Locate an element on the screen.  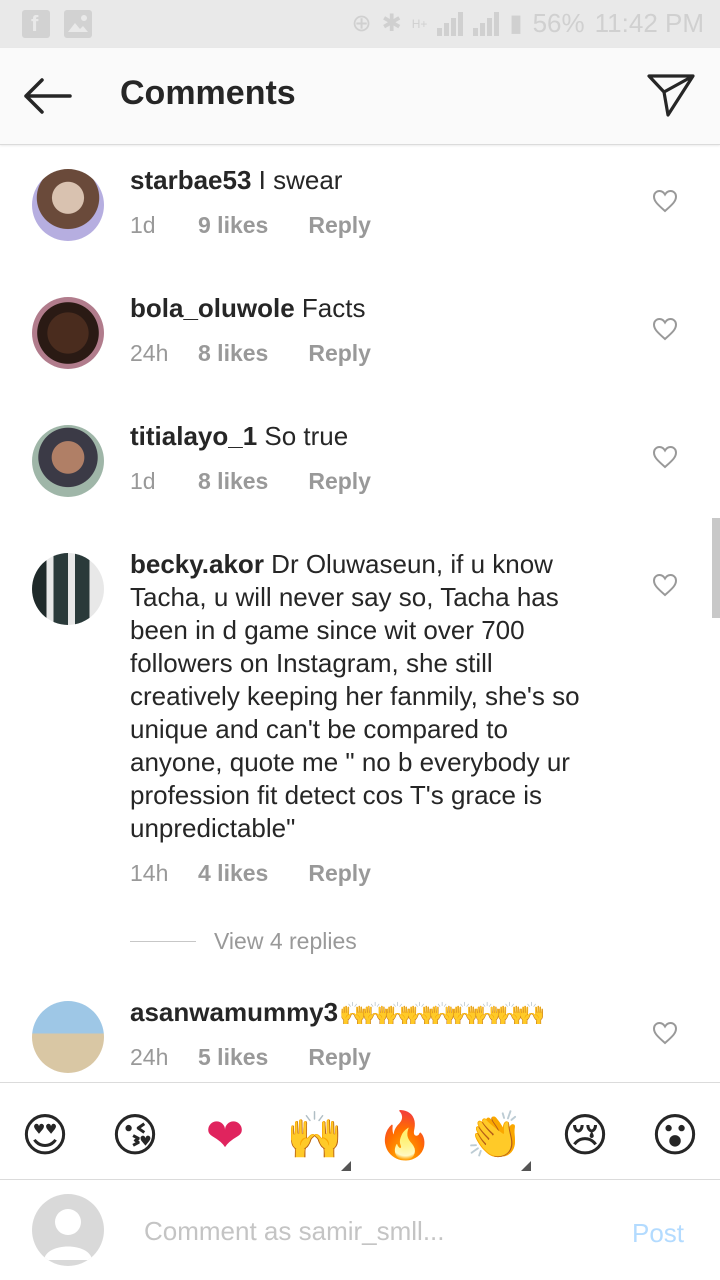
my-avatar is located at coordinates (68, 1230).